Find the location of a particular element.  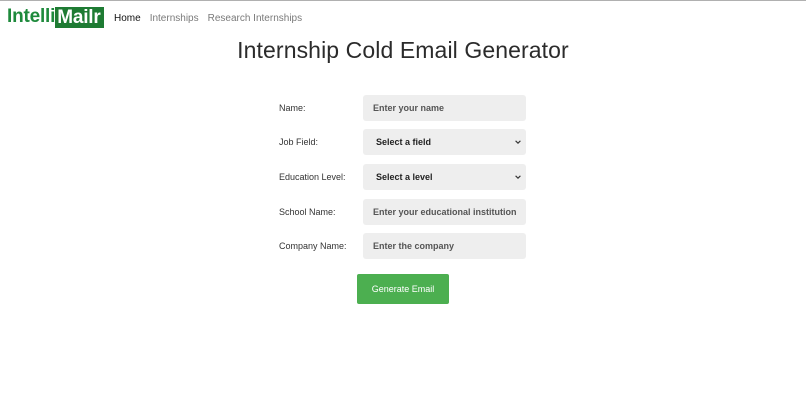

name-input is located at coordinates (444, 107).